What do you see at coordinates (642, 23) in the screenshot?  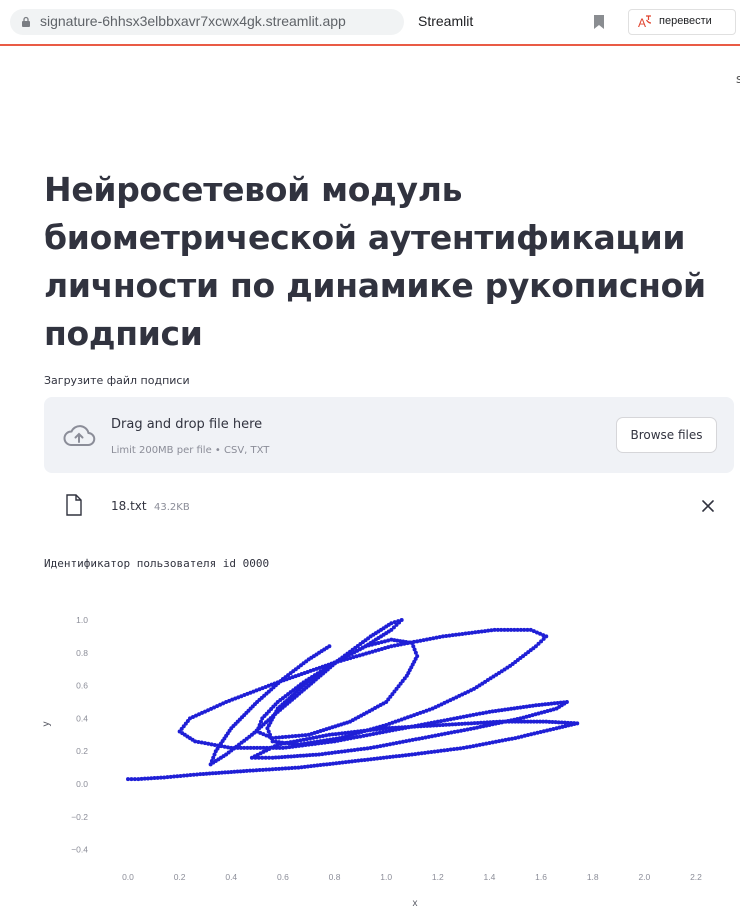 I see `svg-text: A` at bounding box center [642, 23].